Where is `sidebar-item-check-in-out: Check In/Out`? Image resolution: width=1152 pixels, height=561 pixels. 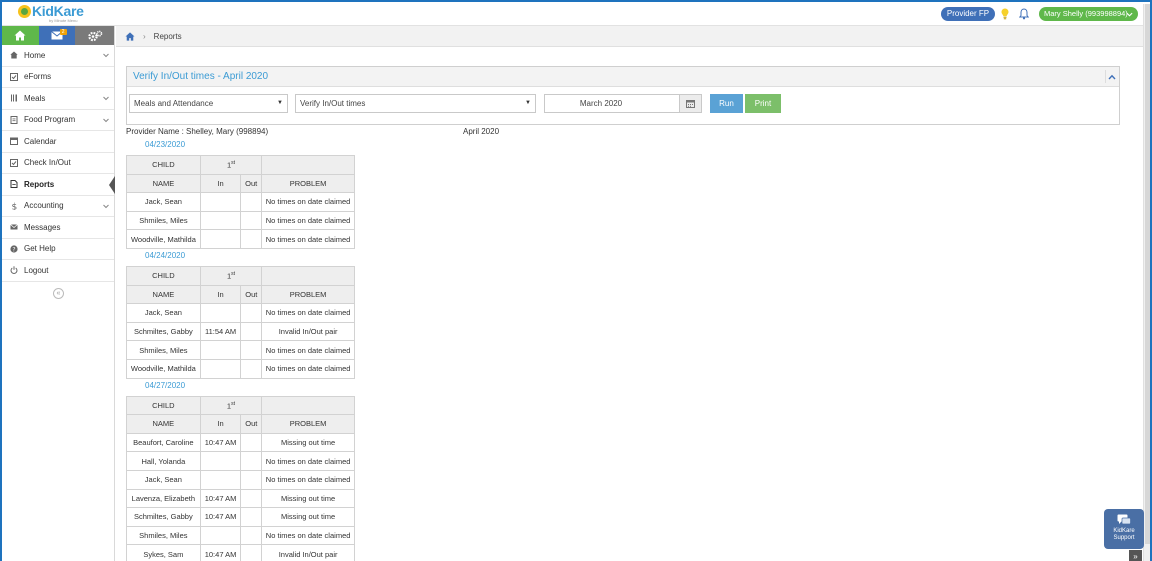
sidebar-item-check-in-out: Check In/Out is located at coordinates (58, 163).